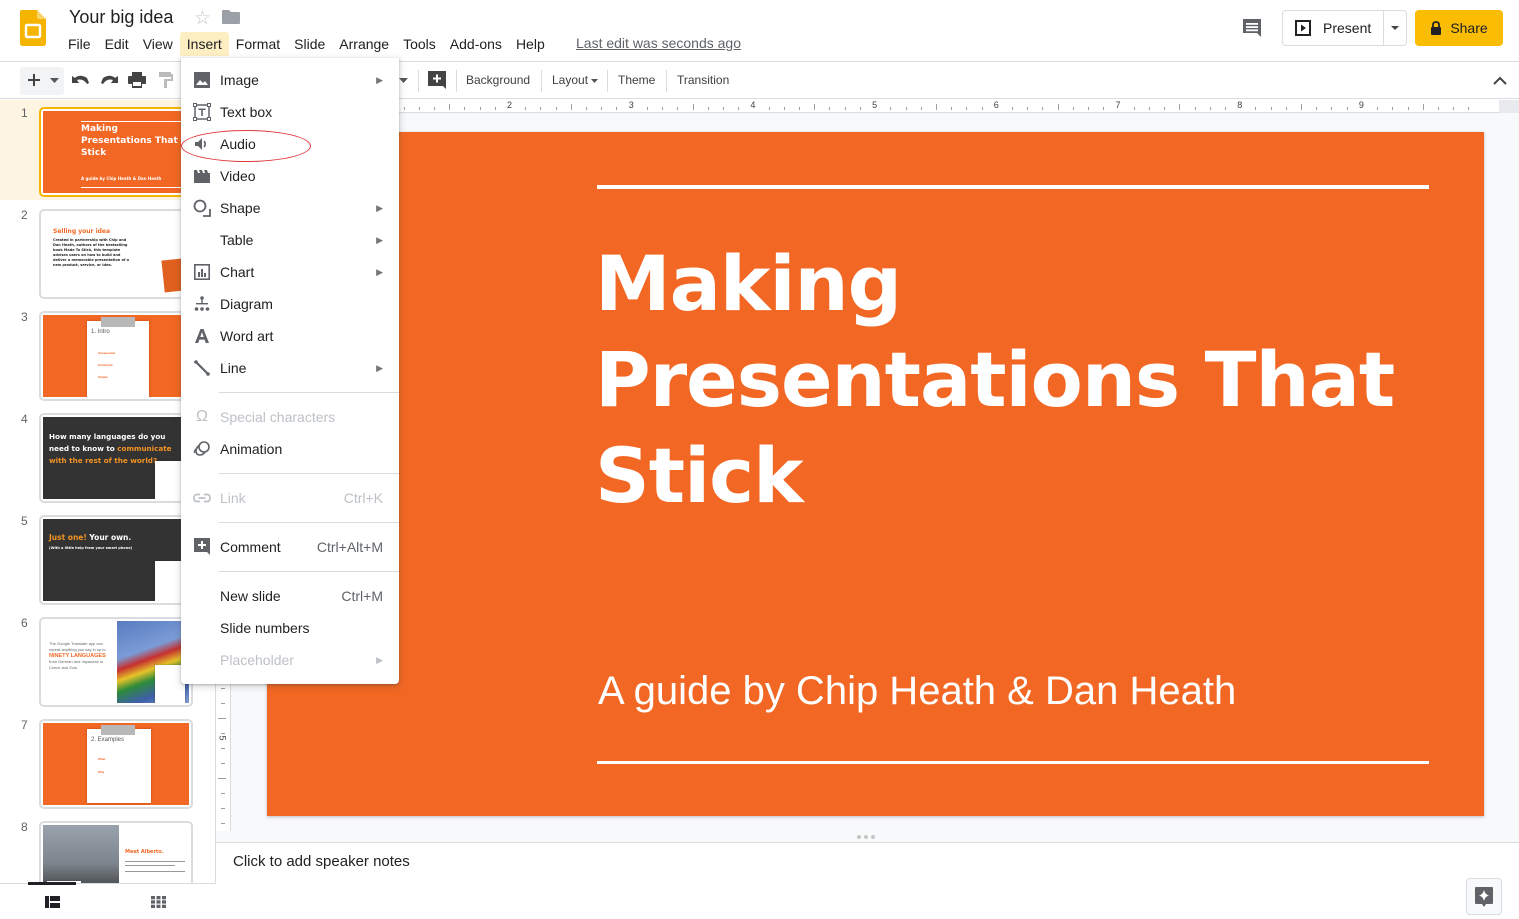  I want to click on filmstrip-slide-8: 8 Meet Alberto., so click(107, 848).